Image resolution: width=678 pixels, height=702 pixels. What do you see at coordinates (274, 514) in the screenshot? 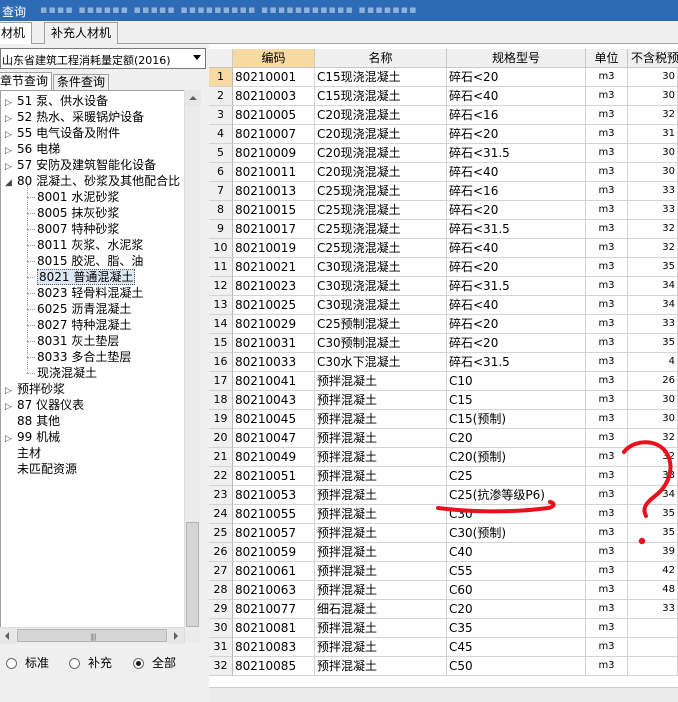
I see `cell-code: 80210055` at bounding box center [274, 514].